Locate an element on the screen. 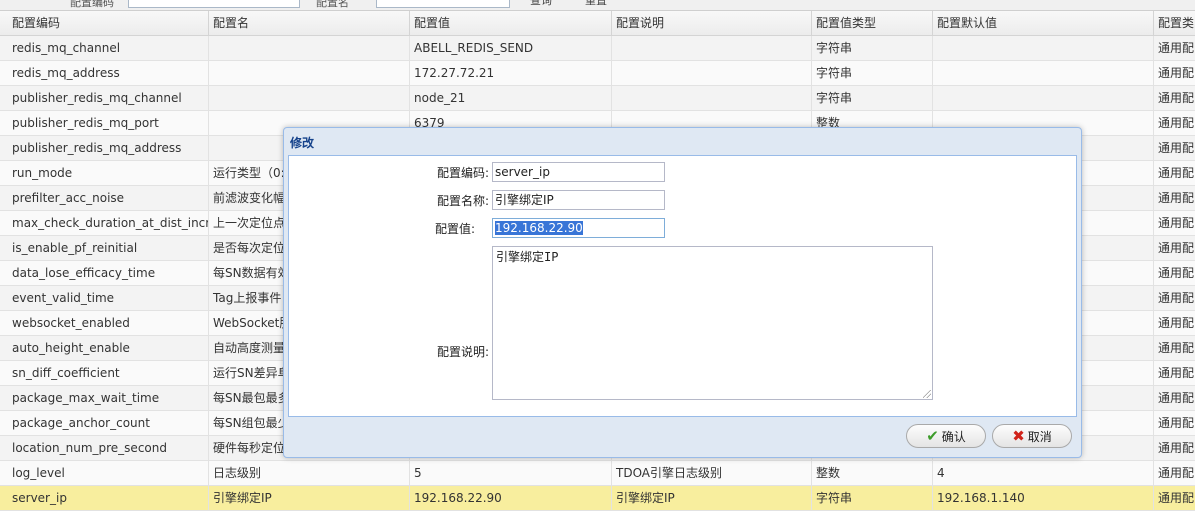 The image size is (1195, 511). cell-code: is_enable_pf_reinitial is located at coordinates (108, 248).